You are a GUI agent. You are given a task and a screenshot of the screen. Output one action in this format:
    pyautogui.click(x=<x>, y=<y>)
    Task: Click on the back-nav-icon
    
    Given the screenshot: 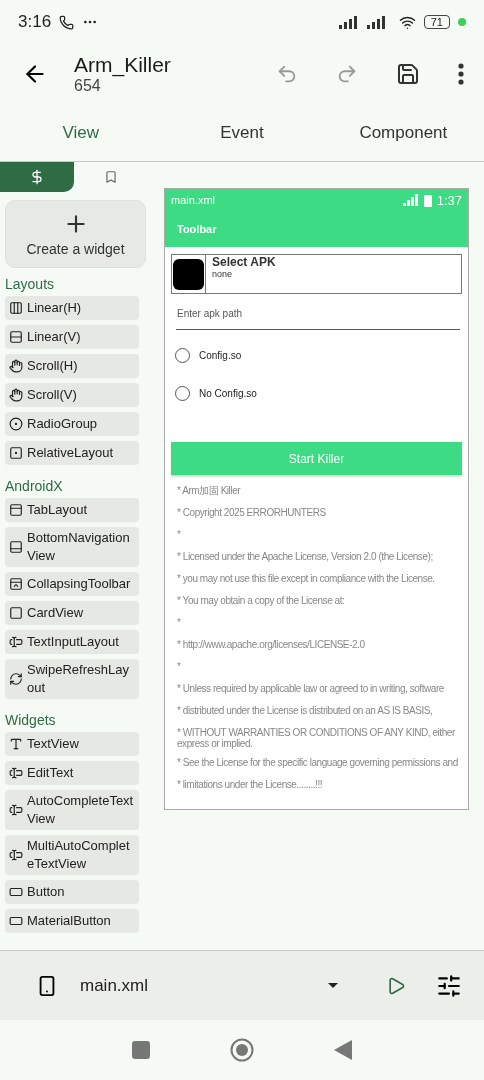 What is the action you would take?
    pyautogui.click(x=343, y=1050)
    